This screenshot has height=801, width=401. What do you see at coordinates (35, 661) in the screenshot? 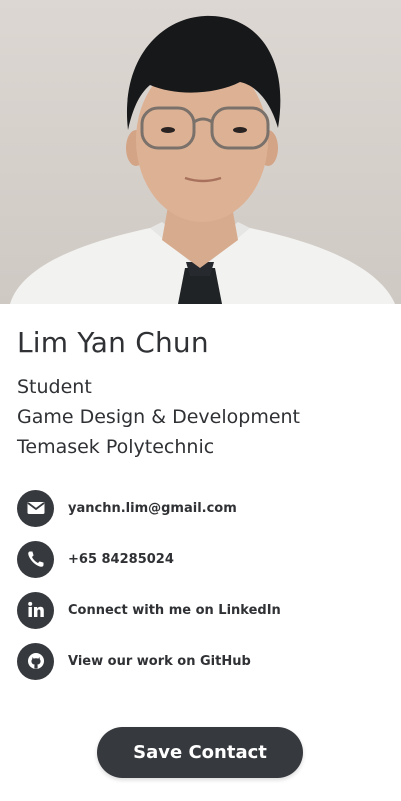
I see `github-icon` at bounding box center [35, 661].